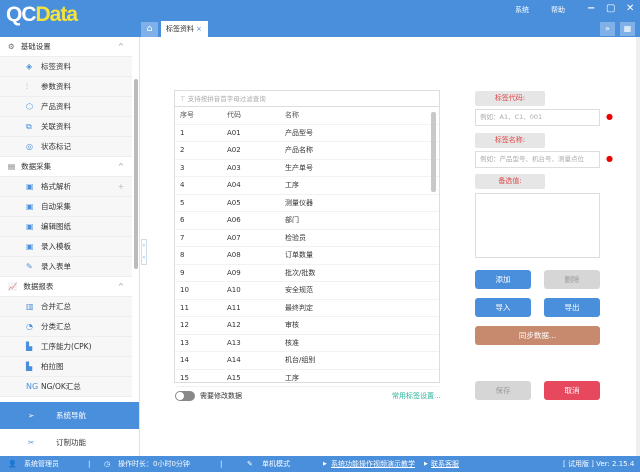 This screenshot has width=640, height=474. What do you see at coordinates (299, 167) in the screenshot?
I see `cell-name: 生产单号` at bounding box center [299, 167].